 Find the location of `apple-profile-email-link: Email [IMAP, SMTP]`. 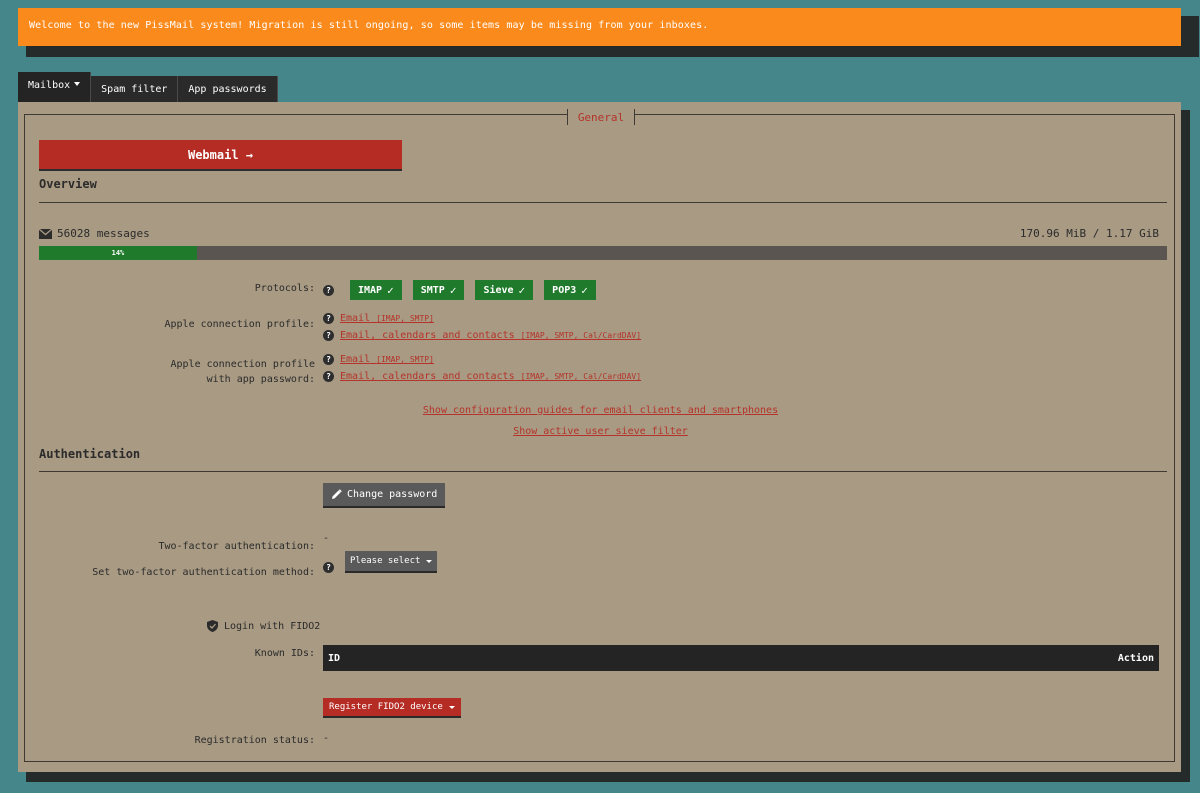

apple-profile-email-link: Email [IMAP, SMTP] is located at coordinates (387, 318).